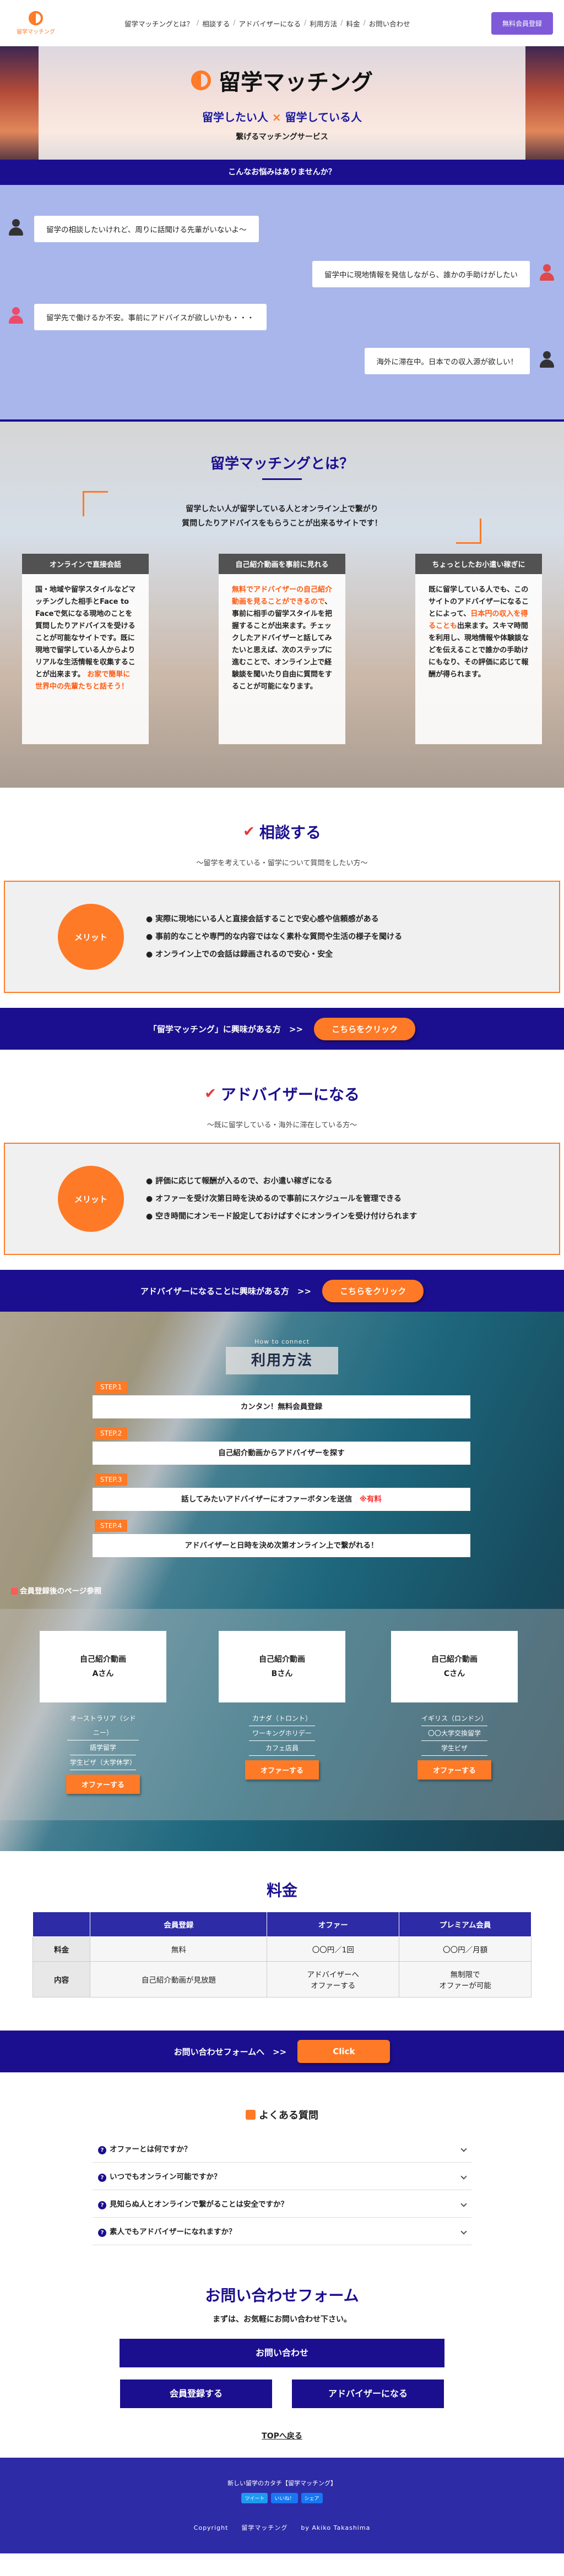 The width and height of the screenshot is (564, 2576). I want to click on merit-item-text: オンライン上での会話は録画されるので安心・安全, so click(244, 955).